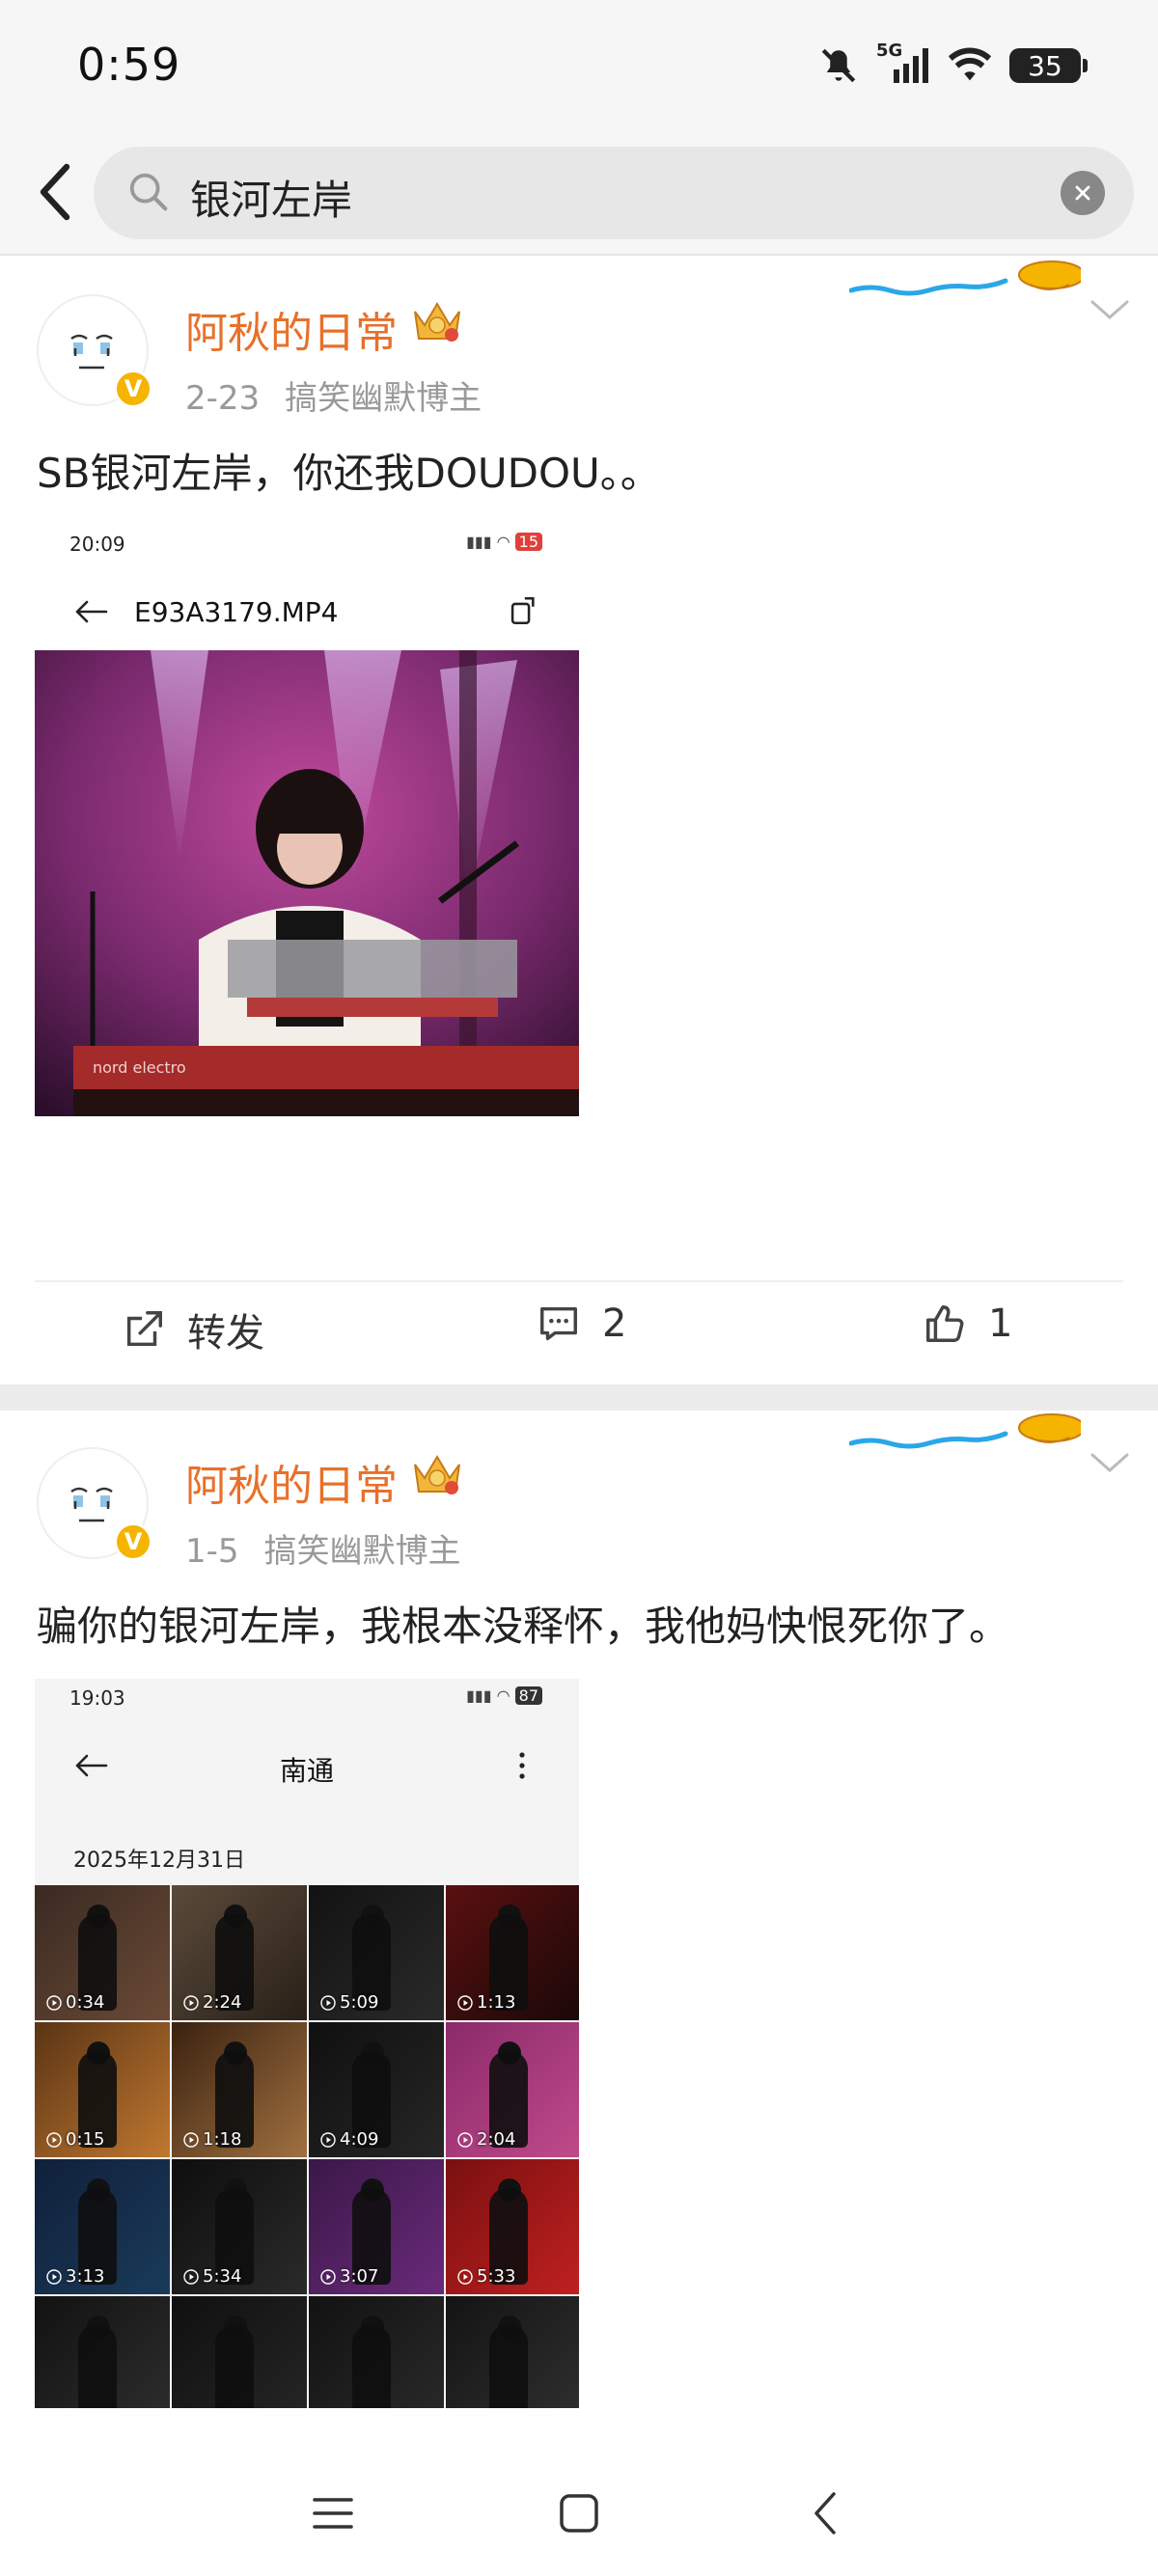 This screenshot has height=2576, width=1158. I want to click on embed-time: 20:09, so click(97, 544).